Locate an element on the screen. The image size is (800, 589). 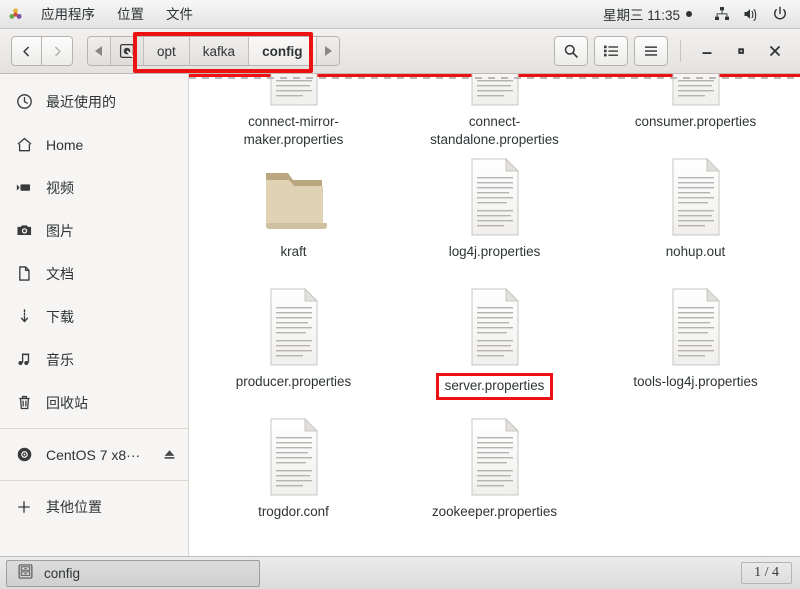
forward-button is located at coordinates (57, 51).